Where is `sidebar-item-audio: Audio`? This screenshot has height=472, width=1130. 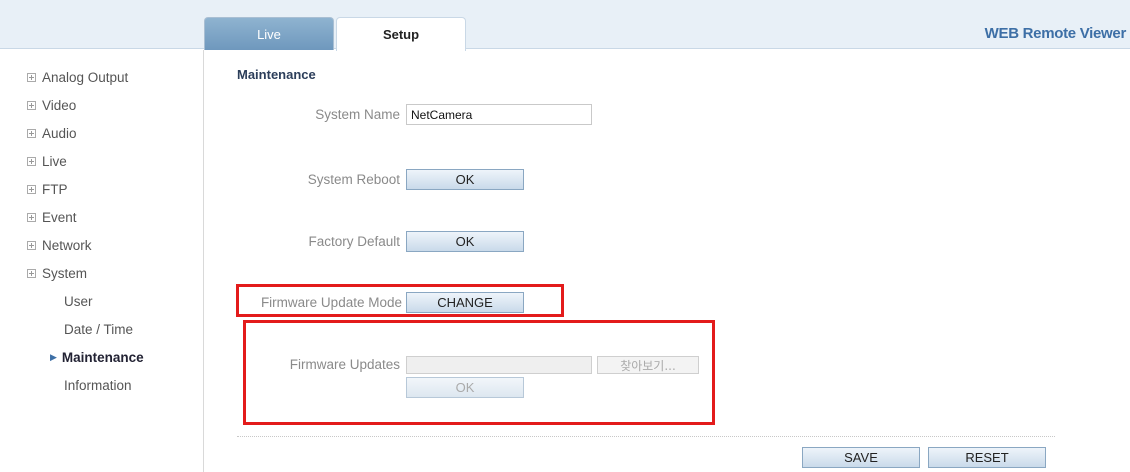
sidebar-item-audio: Audio is located at coordinates (85, 133).